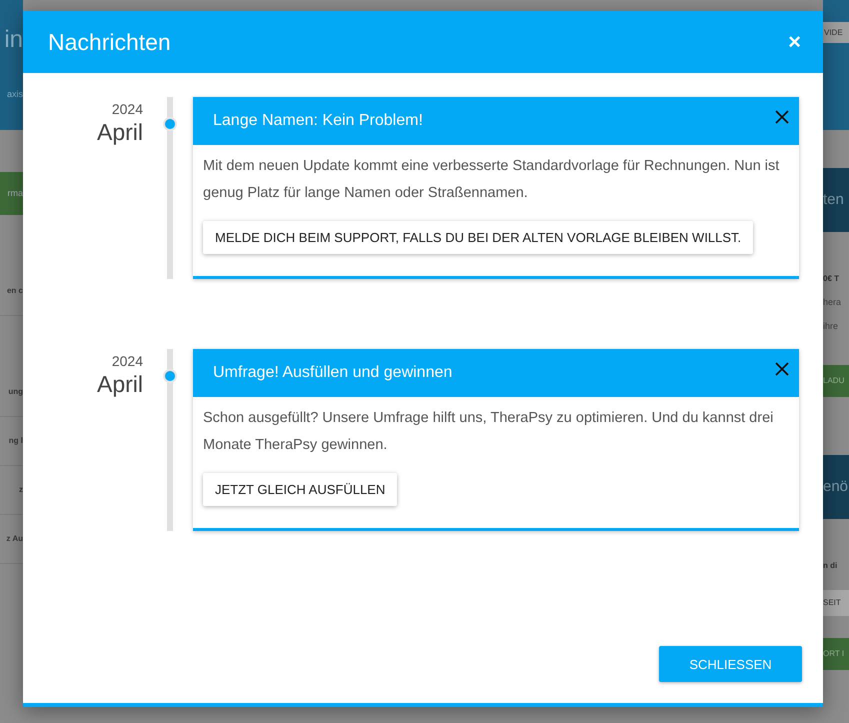  I want to click on card-heading: n di, so click(830, 565).